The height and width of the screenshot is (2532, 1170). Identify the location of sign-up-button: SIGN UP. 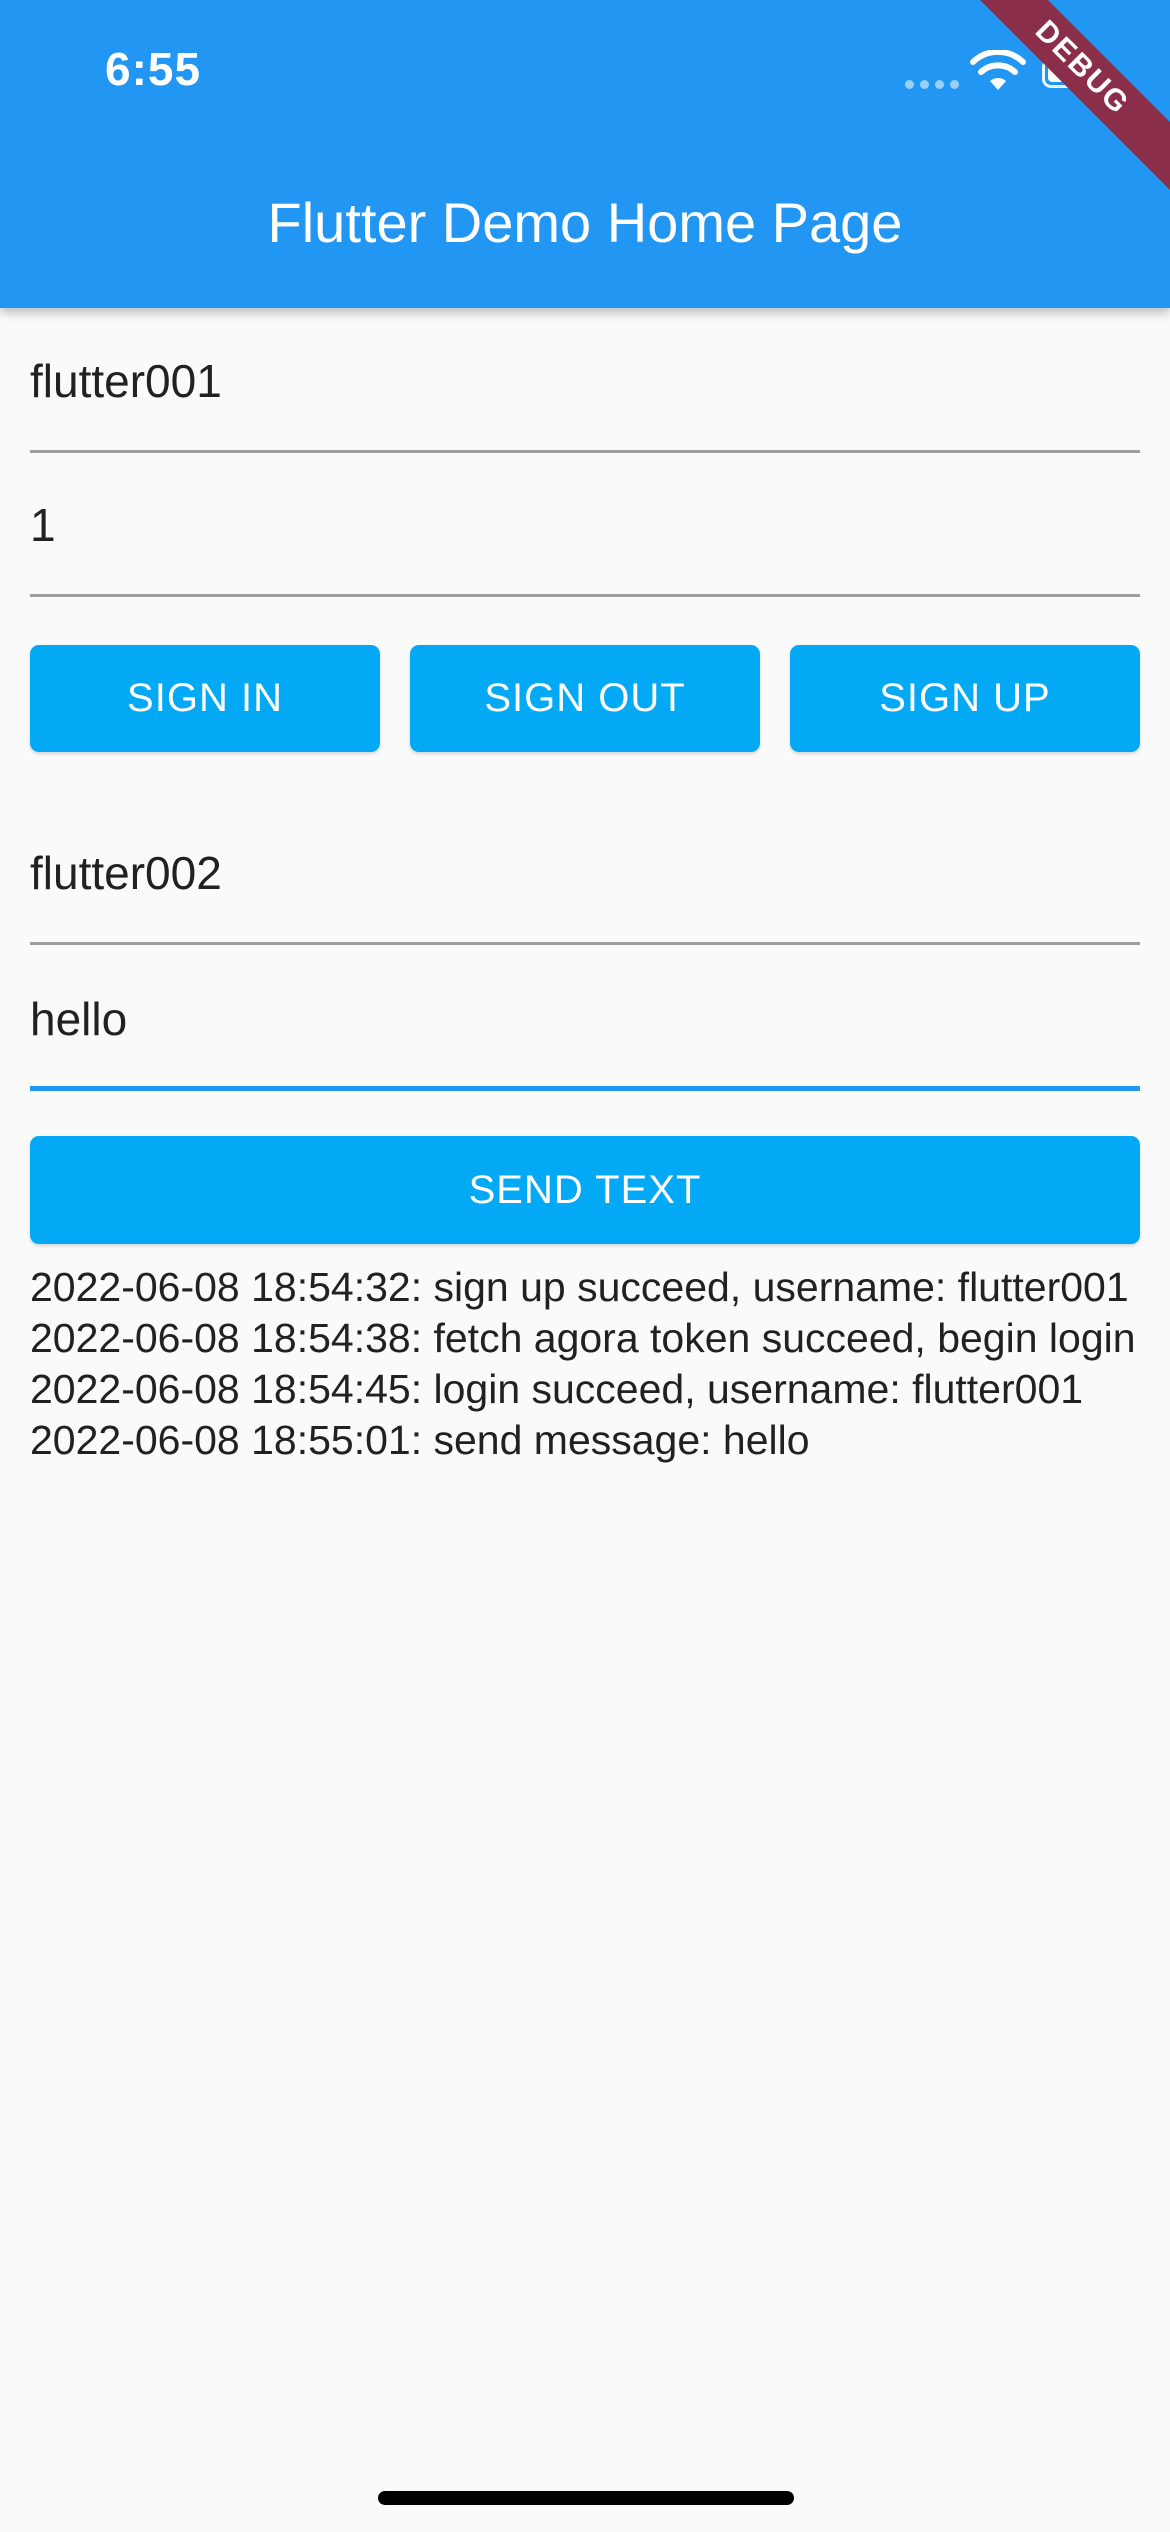
(965, 698).